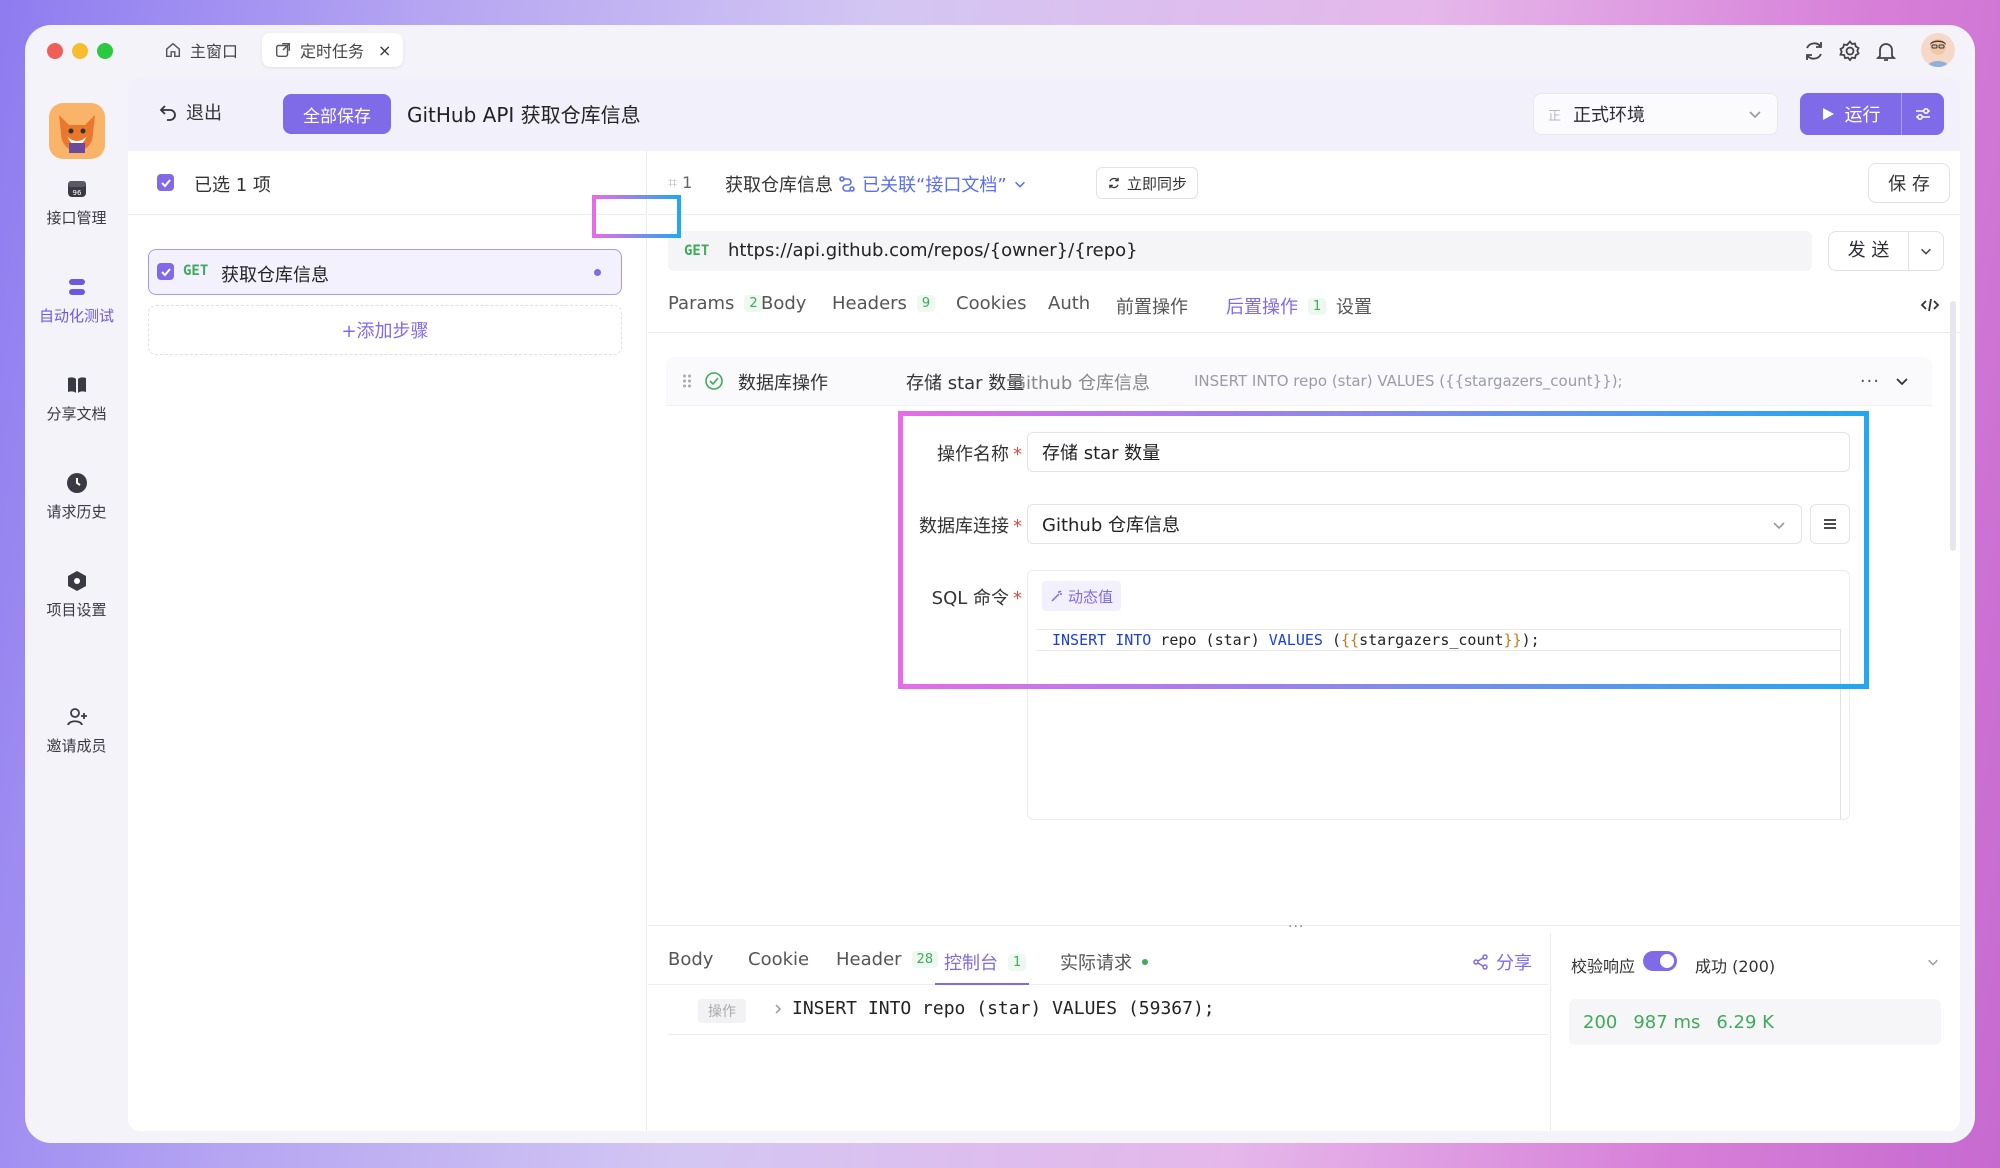 The width and height of the screenshot is (2000, 1168). I want to click on app-logo, so click(77, 131).